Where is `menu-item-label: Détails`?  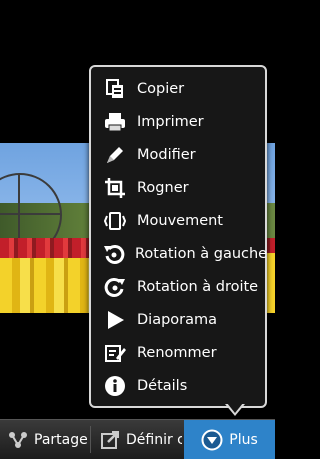 menu-item-label: Détails is located at coordinates (162, 386).